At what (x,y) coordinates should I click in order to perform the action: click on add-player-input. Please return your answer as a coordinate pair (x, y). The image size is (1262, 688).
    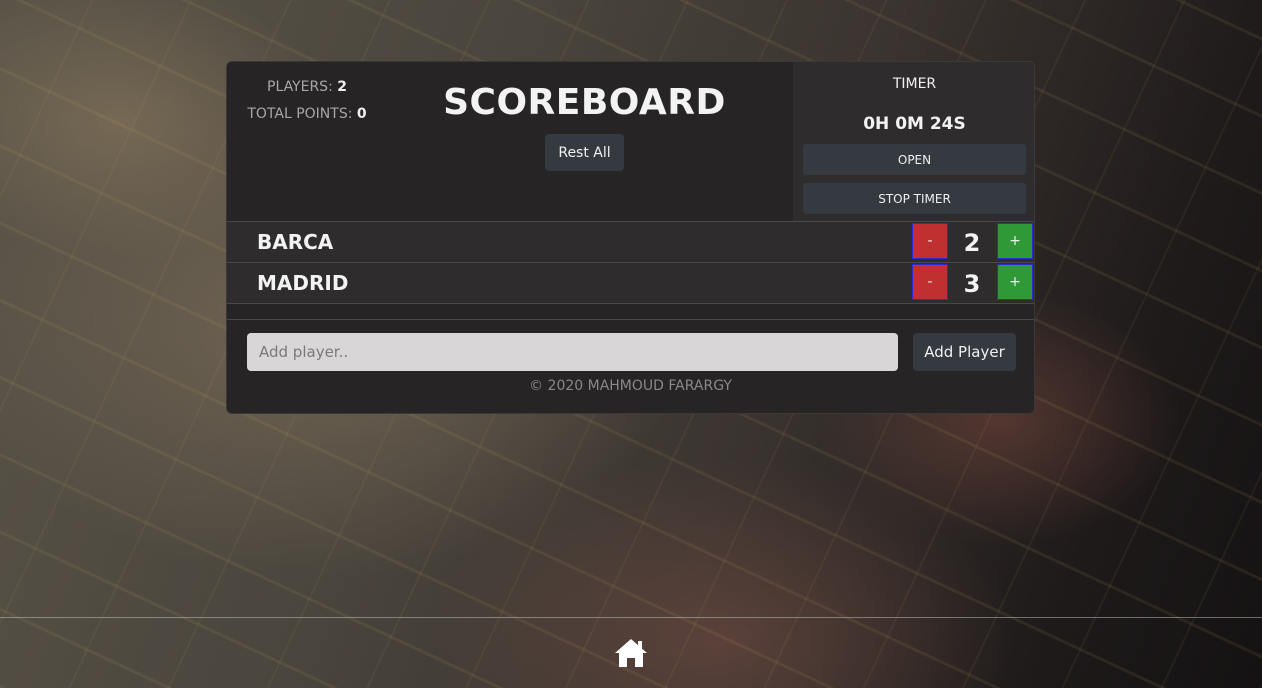
    Looking at the image, I should click on (572, 352).